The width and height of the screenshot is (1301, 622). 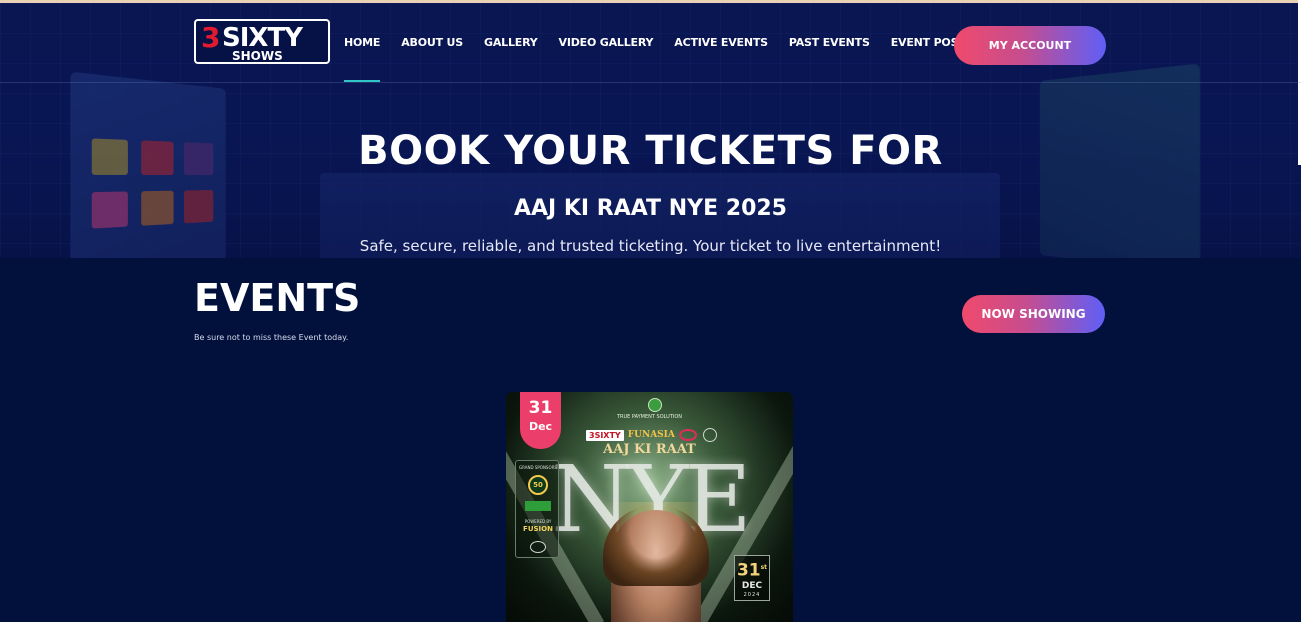 I want to click on nav-active-events: ACTIVE EVENTS, so click(x=721, y=43).